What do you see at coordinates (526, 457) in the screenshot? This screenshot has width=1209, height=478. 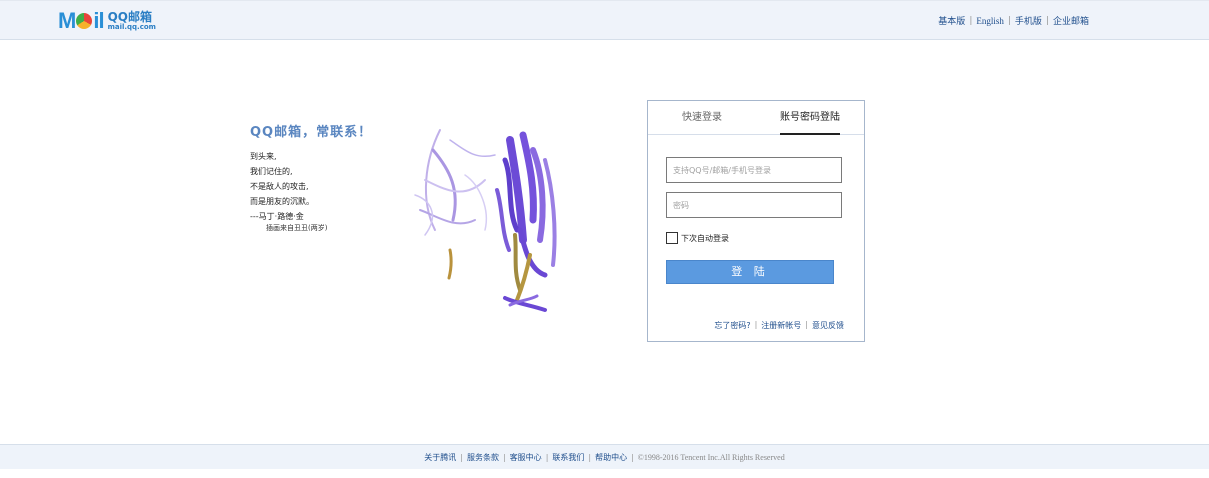 I see `footer-support-link: 客服中心` at bounding box center [526, 457].